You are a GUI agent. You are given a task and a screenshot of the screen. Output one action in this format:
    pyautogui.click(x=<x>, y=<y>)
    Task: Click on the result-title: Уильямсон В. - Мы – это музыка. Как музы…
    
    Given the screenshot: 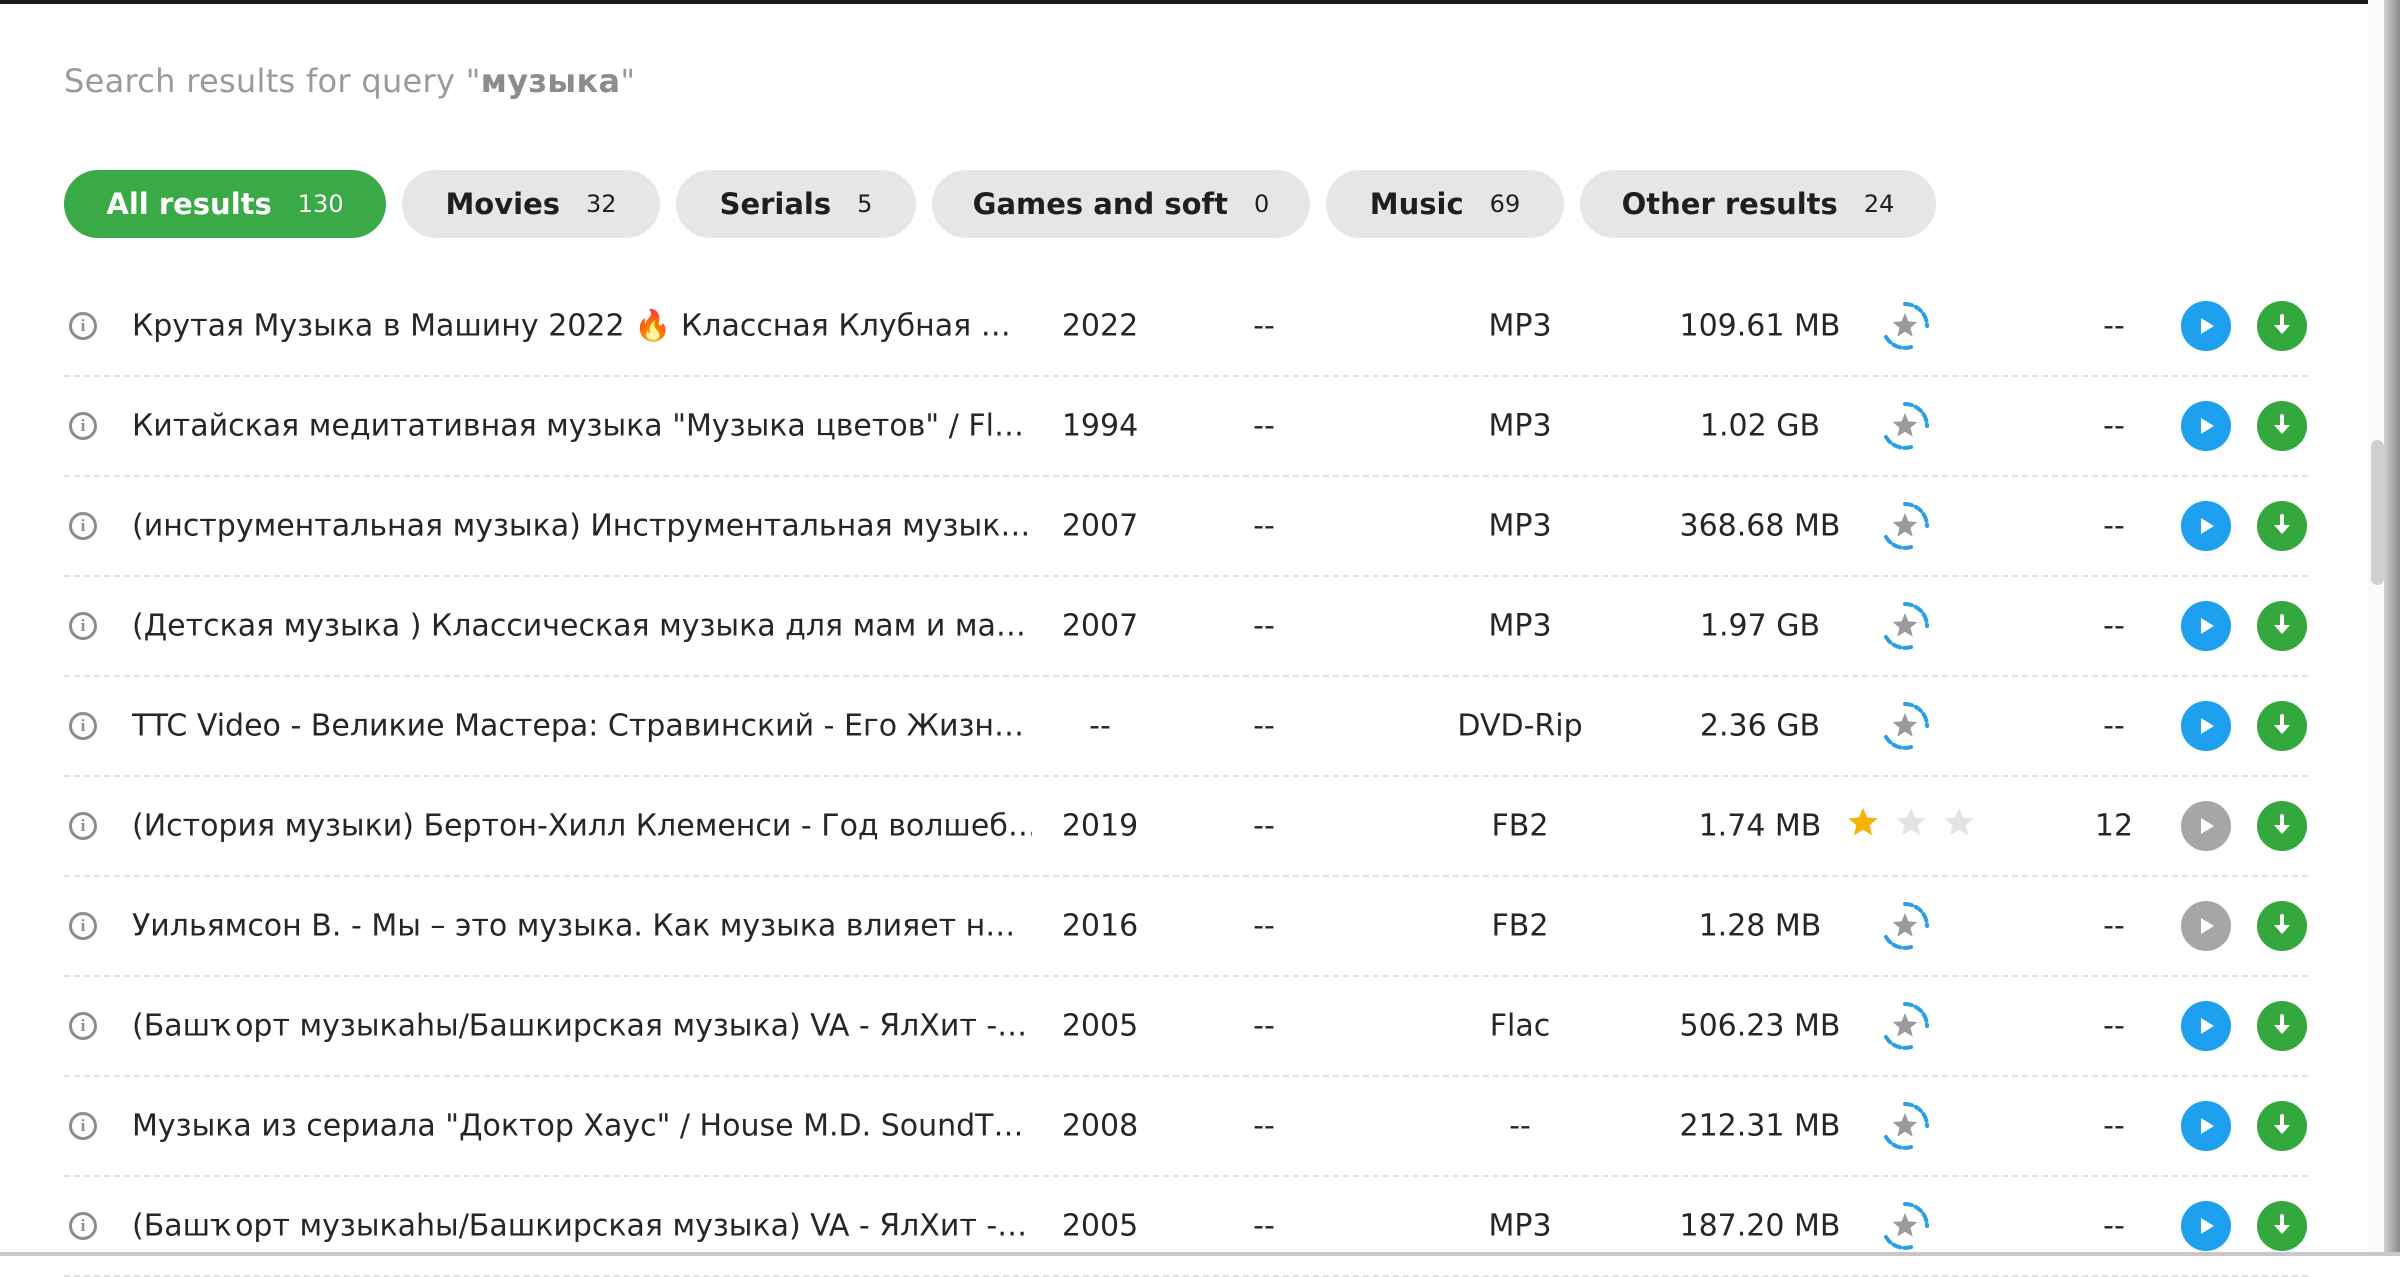 What is the action you would take?
    pyautogui.click(x=582, y=926)
    